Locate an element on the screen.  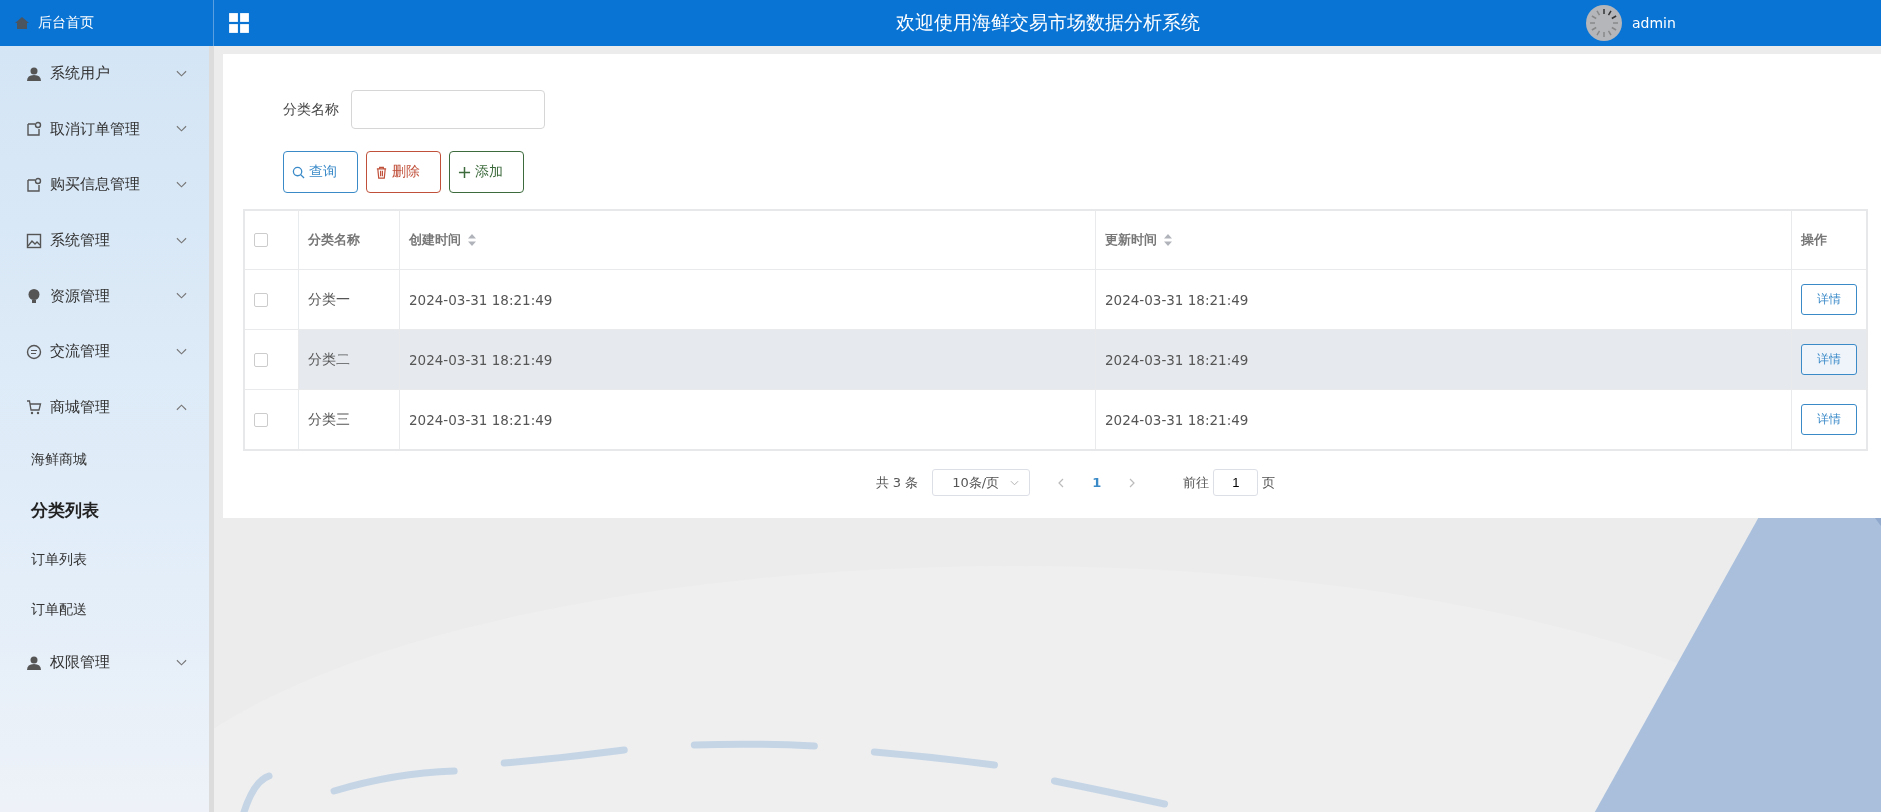
page-size-select: 10条/页 is located at coordinates (981, 482).